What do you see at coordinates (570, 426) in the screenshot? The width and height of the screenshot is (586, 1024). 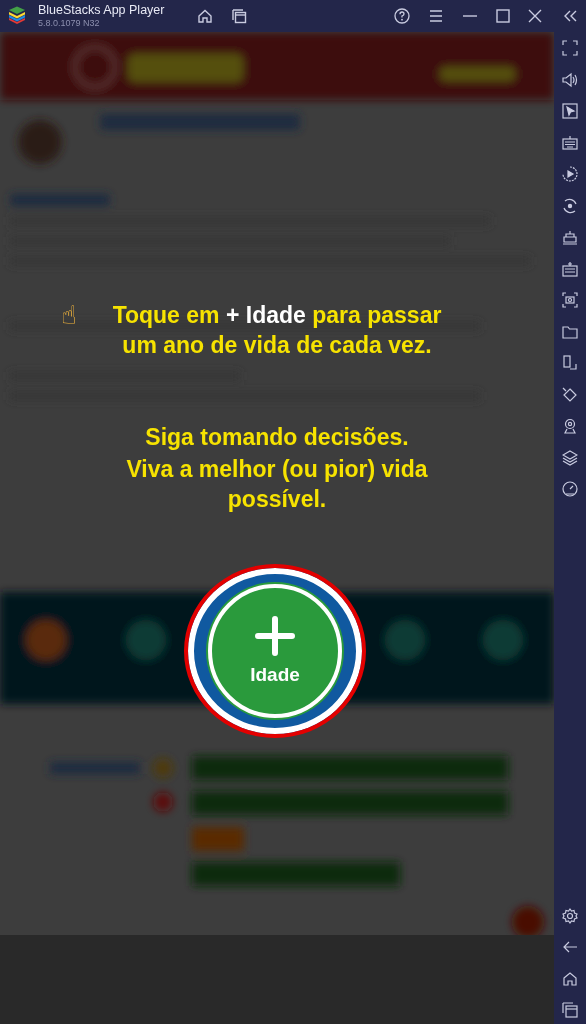 I see `location-pin-icon` at bounding box center [570, 426].